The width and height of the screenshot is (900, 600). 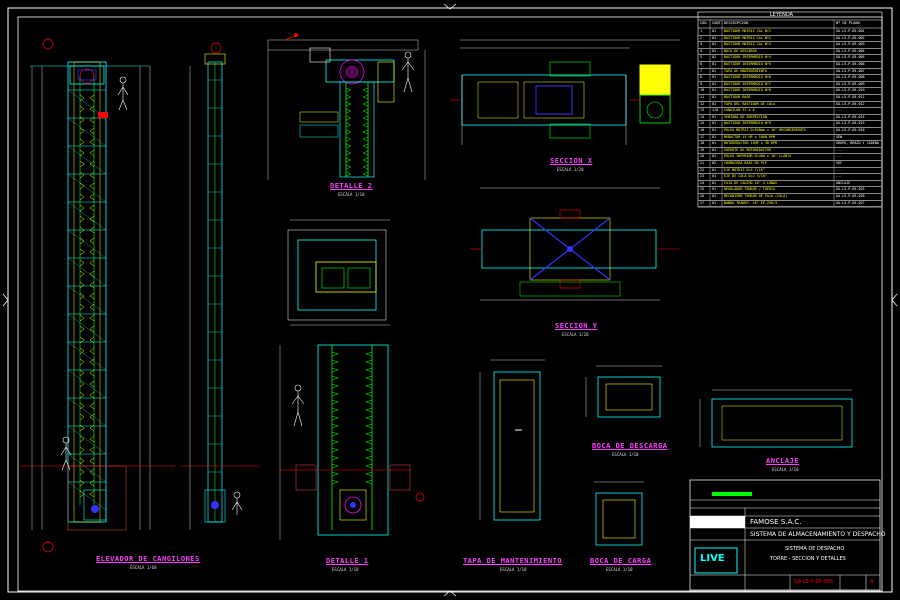 What do you see at coordinates (751, 202) in the screenshot?
I see `legend-cell: BANDA TRANSP. 16" EP-250/3` at bounding box center [751, 202].